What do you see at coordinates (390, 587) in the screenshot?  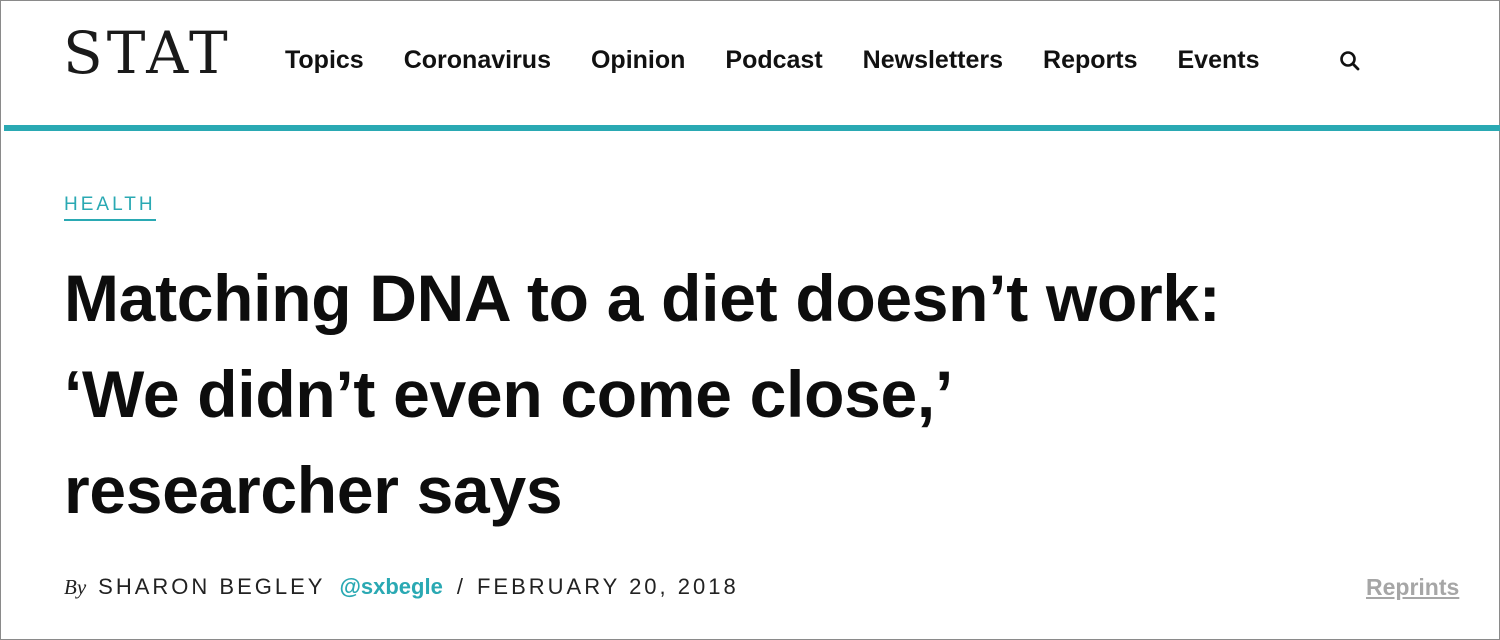 I see `author-twitter-handle: @sxbegle` at bounding box center [390, 587].